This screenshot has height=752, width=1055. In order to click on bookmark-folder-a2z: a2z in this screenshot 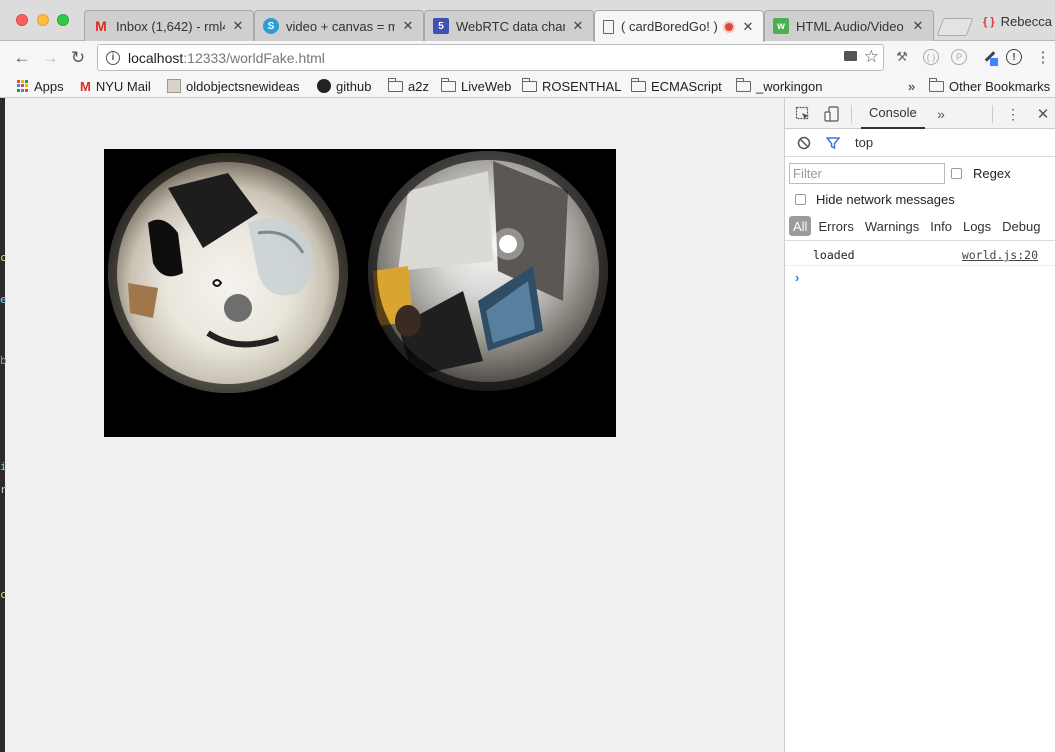, I will do `click(408, 86)`.